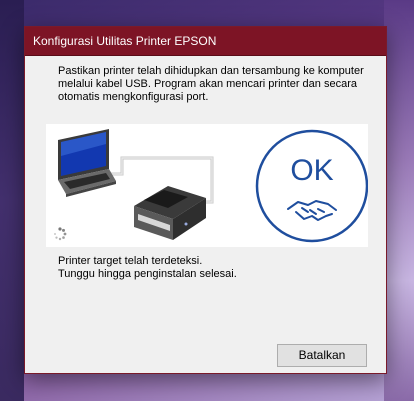 The width and height of the screenshot is (414, 401). What do you see at coordinates (322, 355) in the screenshot?
I see `cancel-button: Batalkan` at bounding box center [322, 355].